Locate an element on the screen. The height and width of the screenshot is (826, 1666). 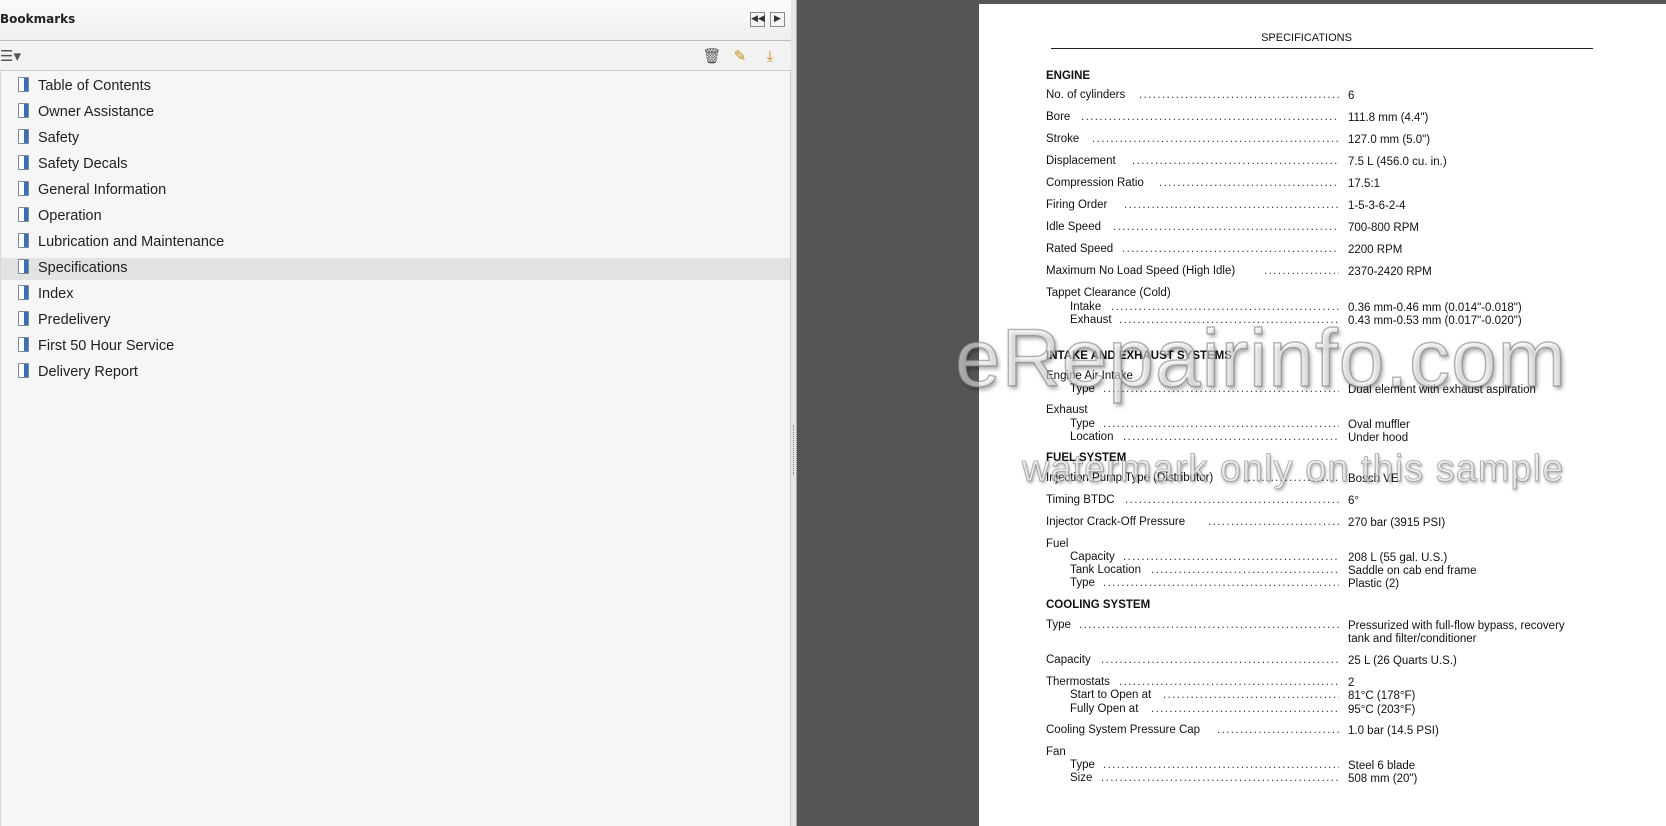
spec-value: 2370-2420 RPM is located at coordinates (1390, 272).